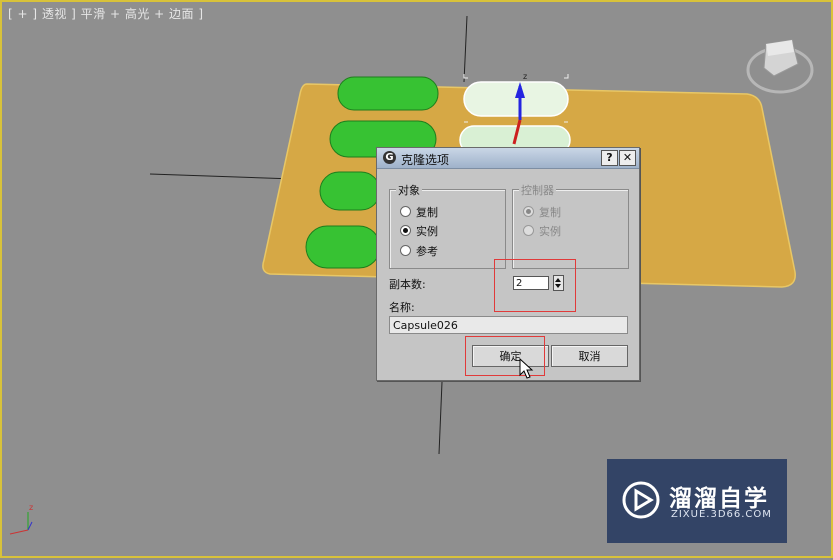 The height and width of the screenshot is (560, 833). What do you see at coordinates (21, 519) in the screenshot?
I see `axis-tripod-icon: z` at bounding box center [21, 519].